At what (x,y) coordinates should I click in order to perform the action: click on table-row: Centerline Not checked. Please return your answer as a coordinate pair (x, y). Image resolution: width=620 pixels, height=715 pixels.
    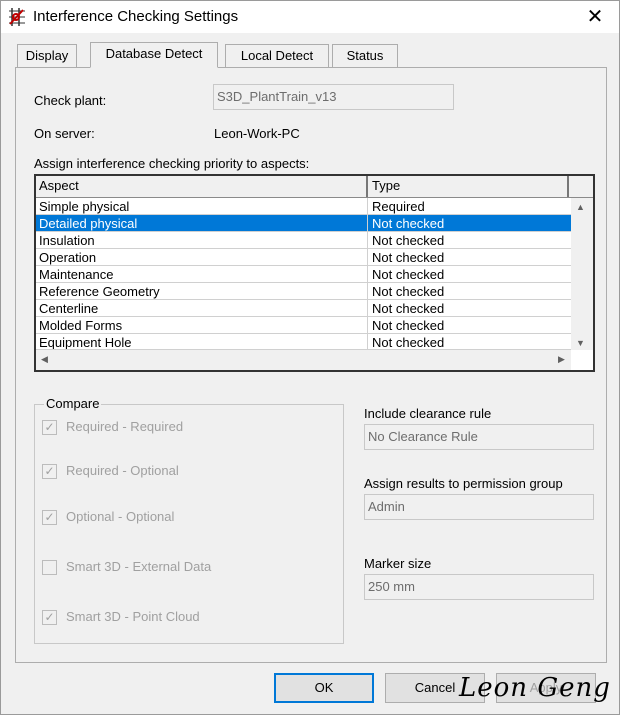
    Looking at the image, I should click on (303, 308).